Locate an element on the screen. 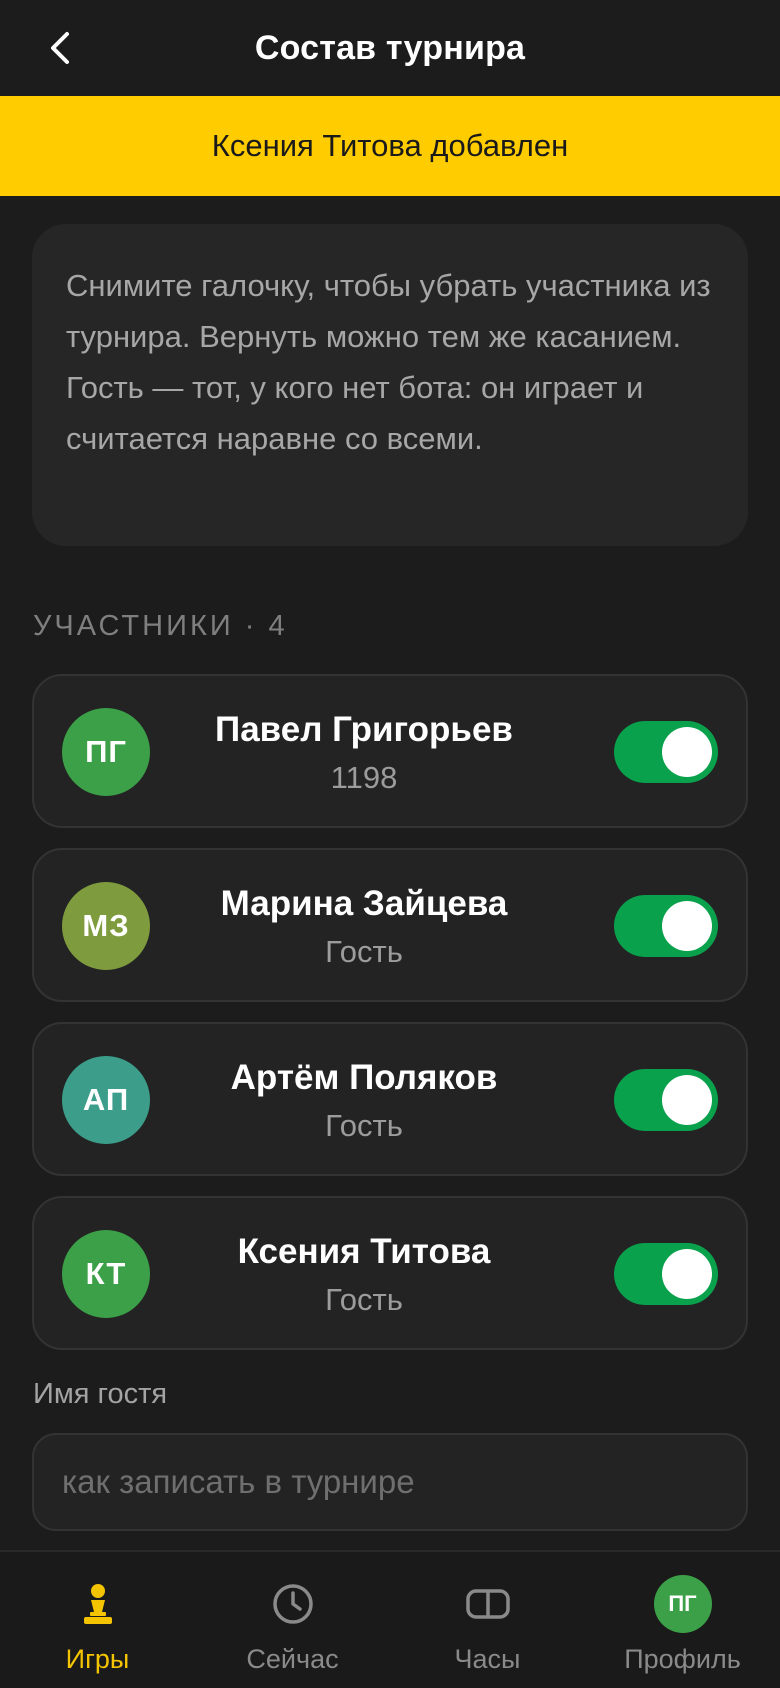 The height and width of the screenshot is (1688, 780). chevron-left-icon is located at coordinates (60, 48).